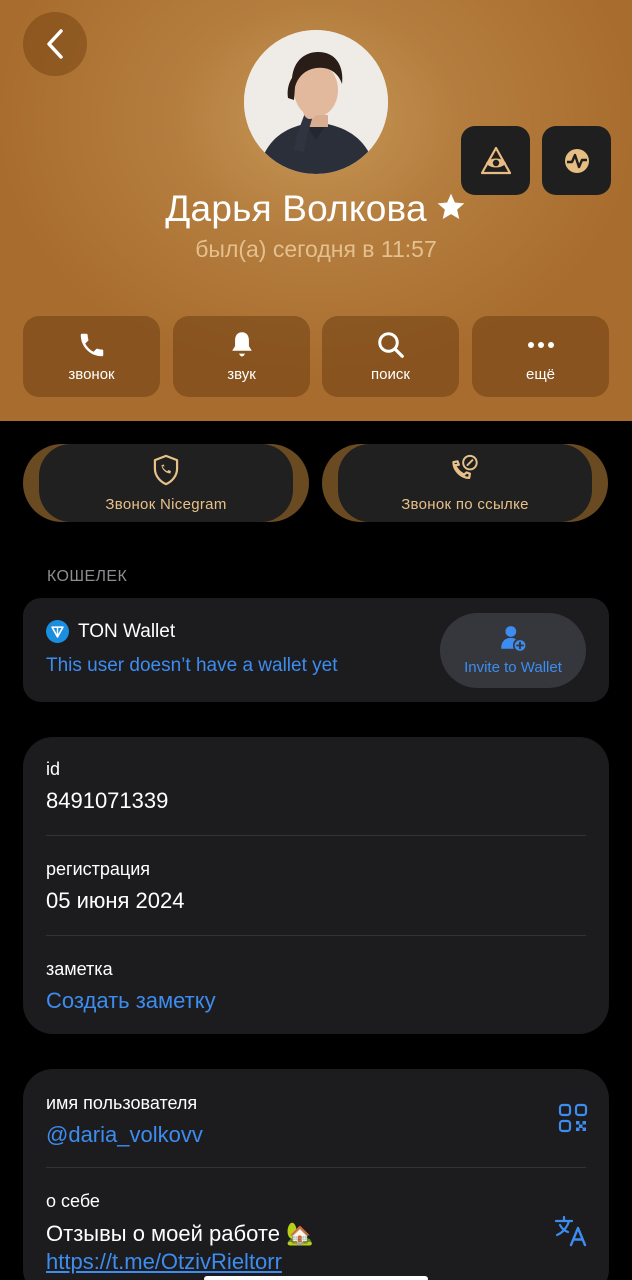 This screenshot has height=1280, width=632. Describe the element at coordinates (316, 1001) in the screenshot. I see `create-note-link: Создать заметку` at that location.